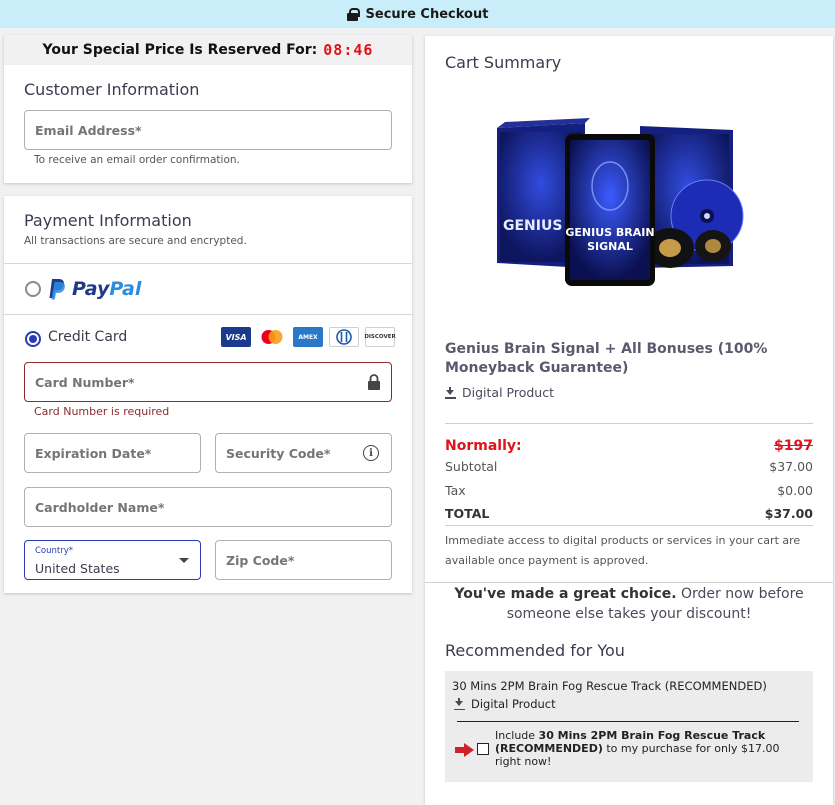 This screenshot has width=835, height=805. I want to click on secure-checkout-bar: Secure Checkout, so click(417, 14).